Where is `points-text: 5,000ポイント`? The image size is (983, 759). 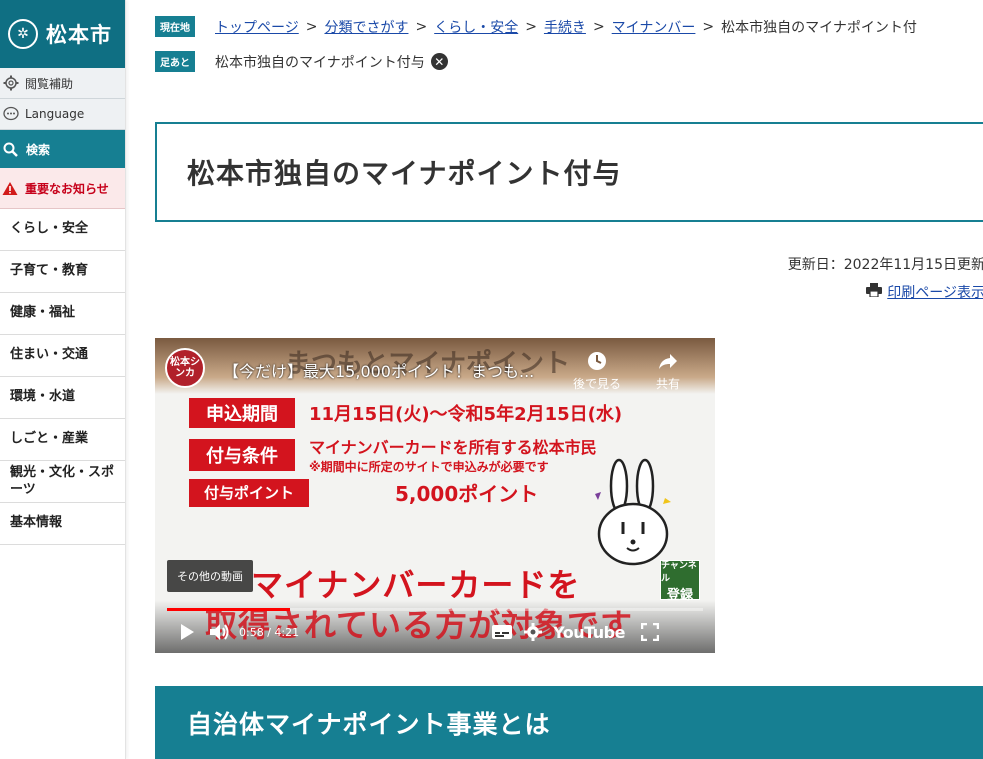 points-text: 5,000ポイント is located at coordinates (467, 494).